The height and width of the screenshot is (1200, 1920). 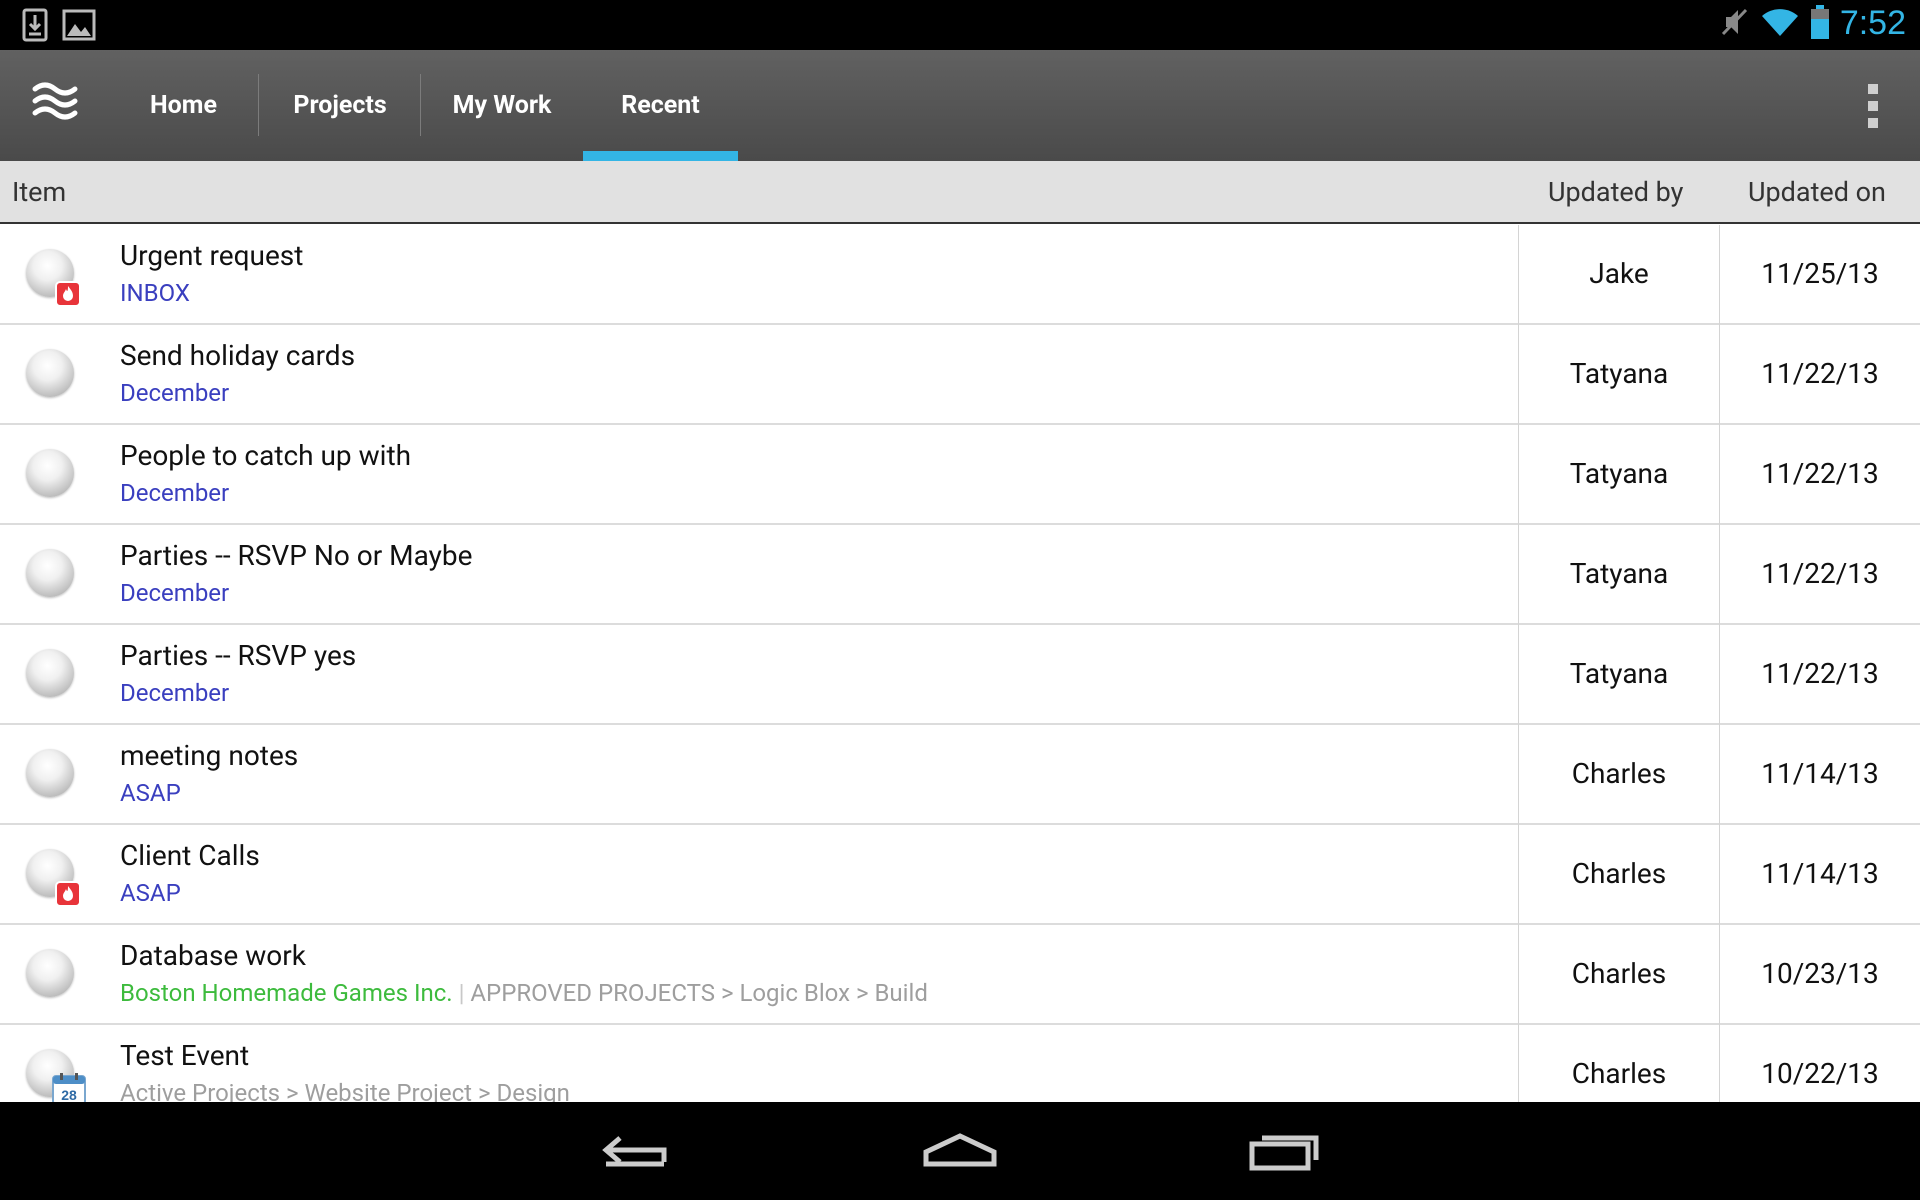 What do you see at coordinates (635, 1153) in the screenshot?
I see `back-icon` at bounding box center [635, 1153].